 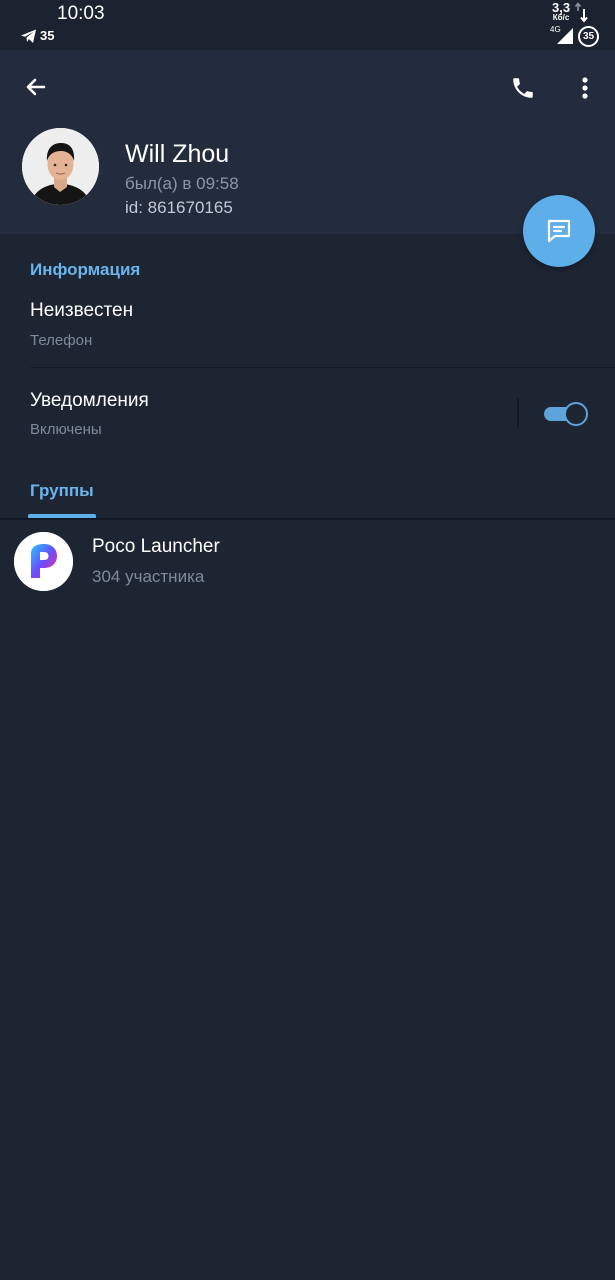 What do you see at coordinates (561, 11) in the screenshot?
I see `network-speed: 3,3 Кб/с` at bounding box center [561, 11].